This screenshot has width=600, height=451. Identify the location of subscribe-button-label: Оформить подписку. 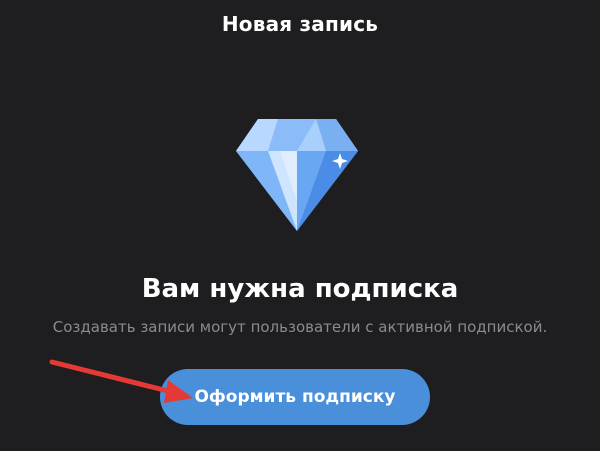
(295, 397).